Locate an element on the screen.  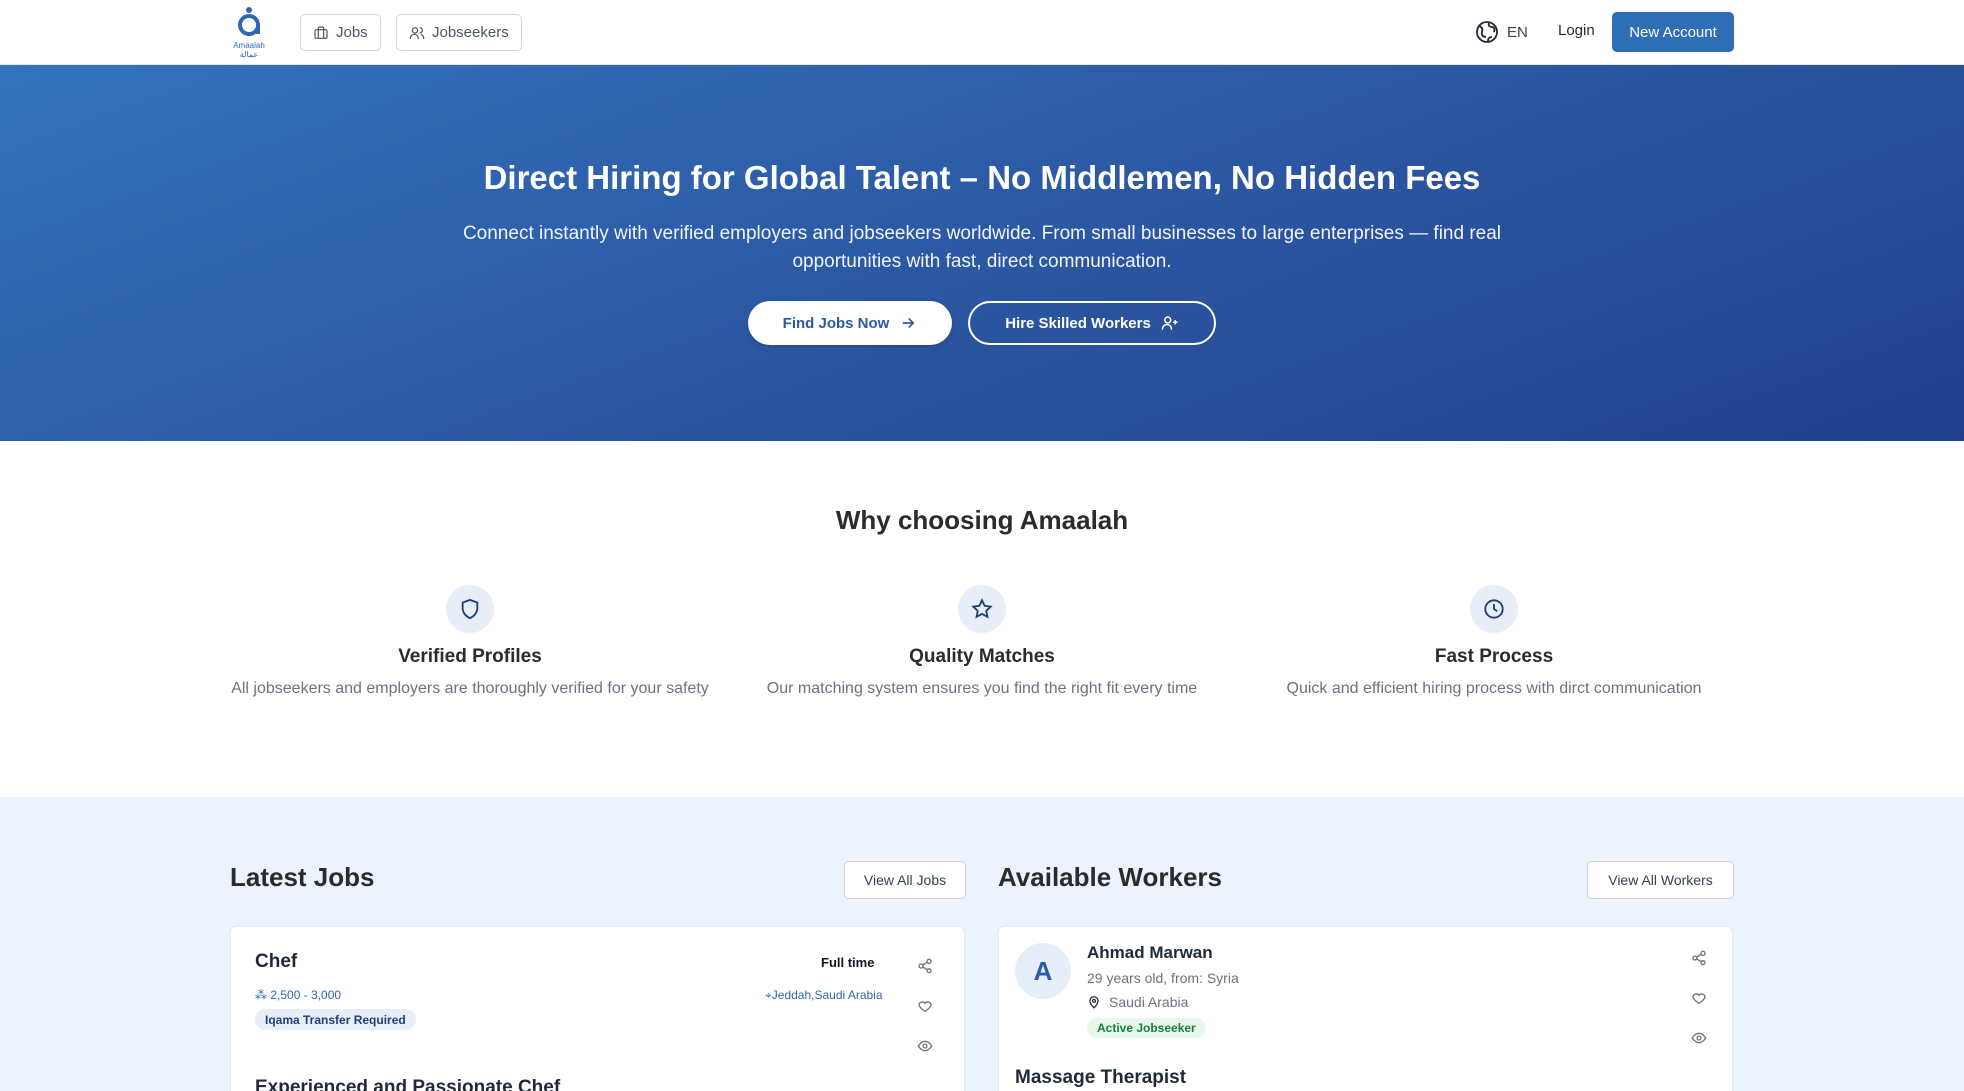
riyal-icon: ⁂ is located at coordinates (263, 995).